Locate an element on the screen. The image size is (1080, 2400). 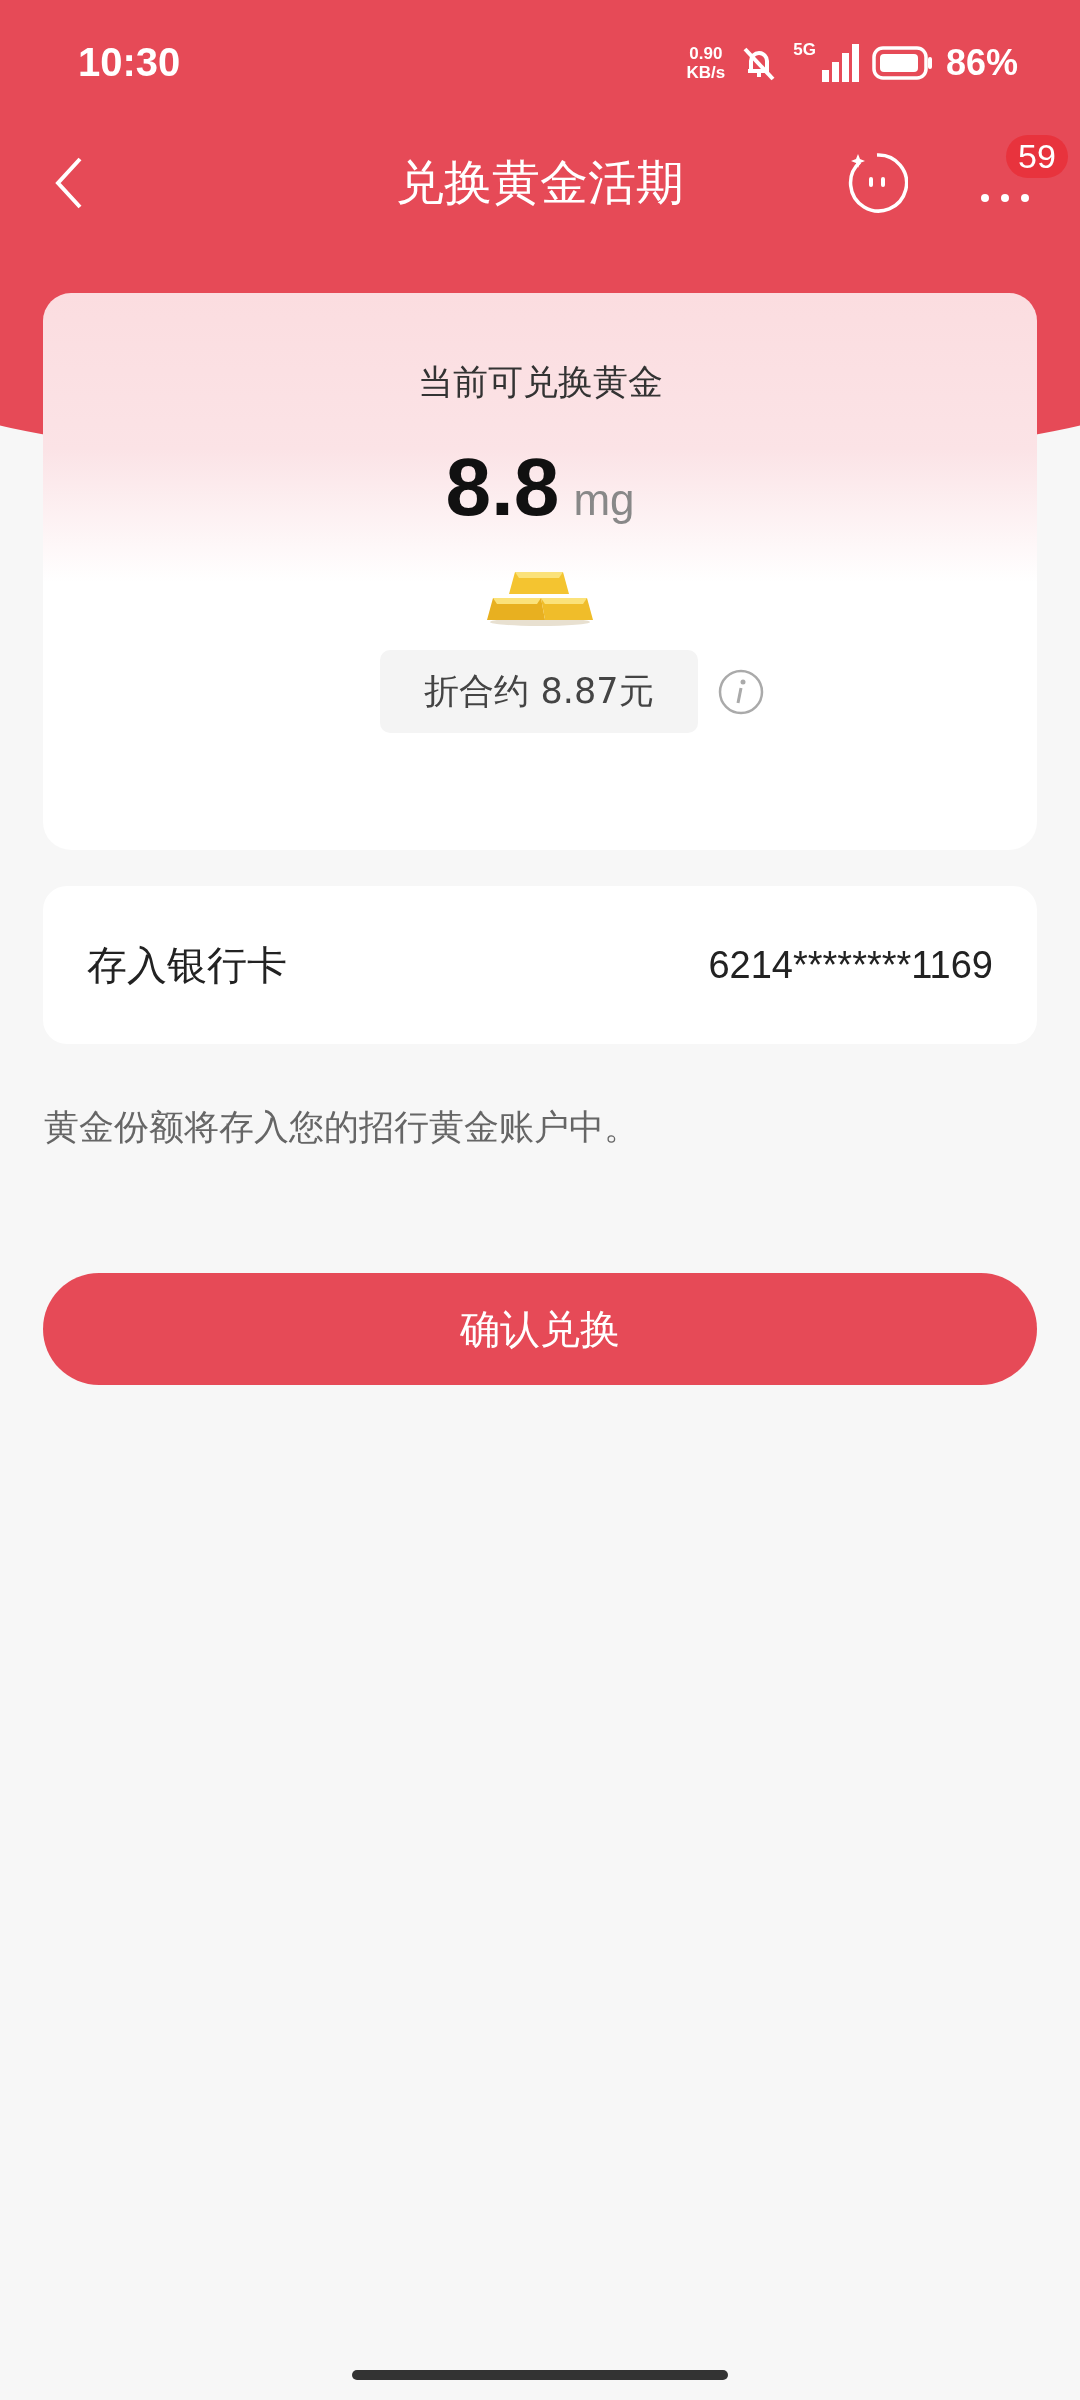
amount-unit: mg is located at coordinates (604, 500).